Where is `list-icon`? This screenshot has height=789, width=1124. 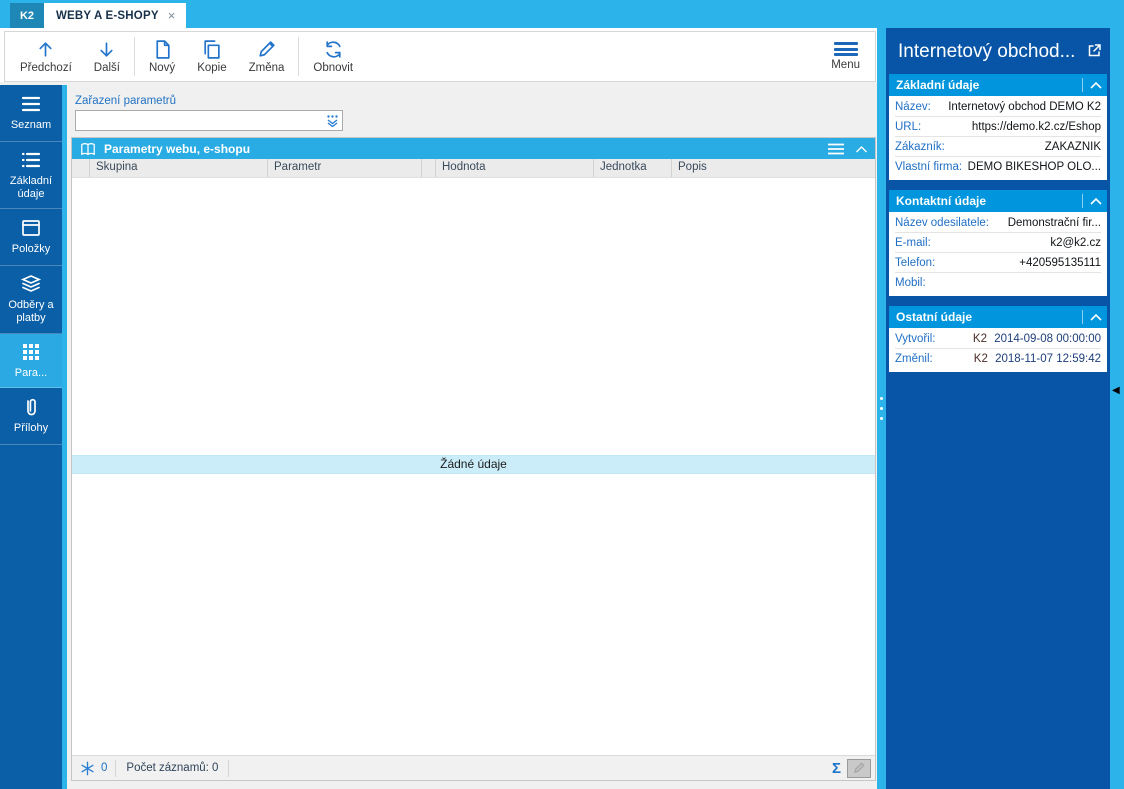 list-icon is located at coordinates (31, 104).